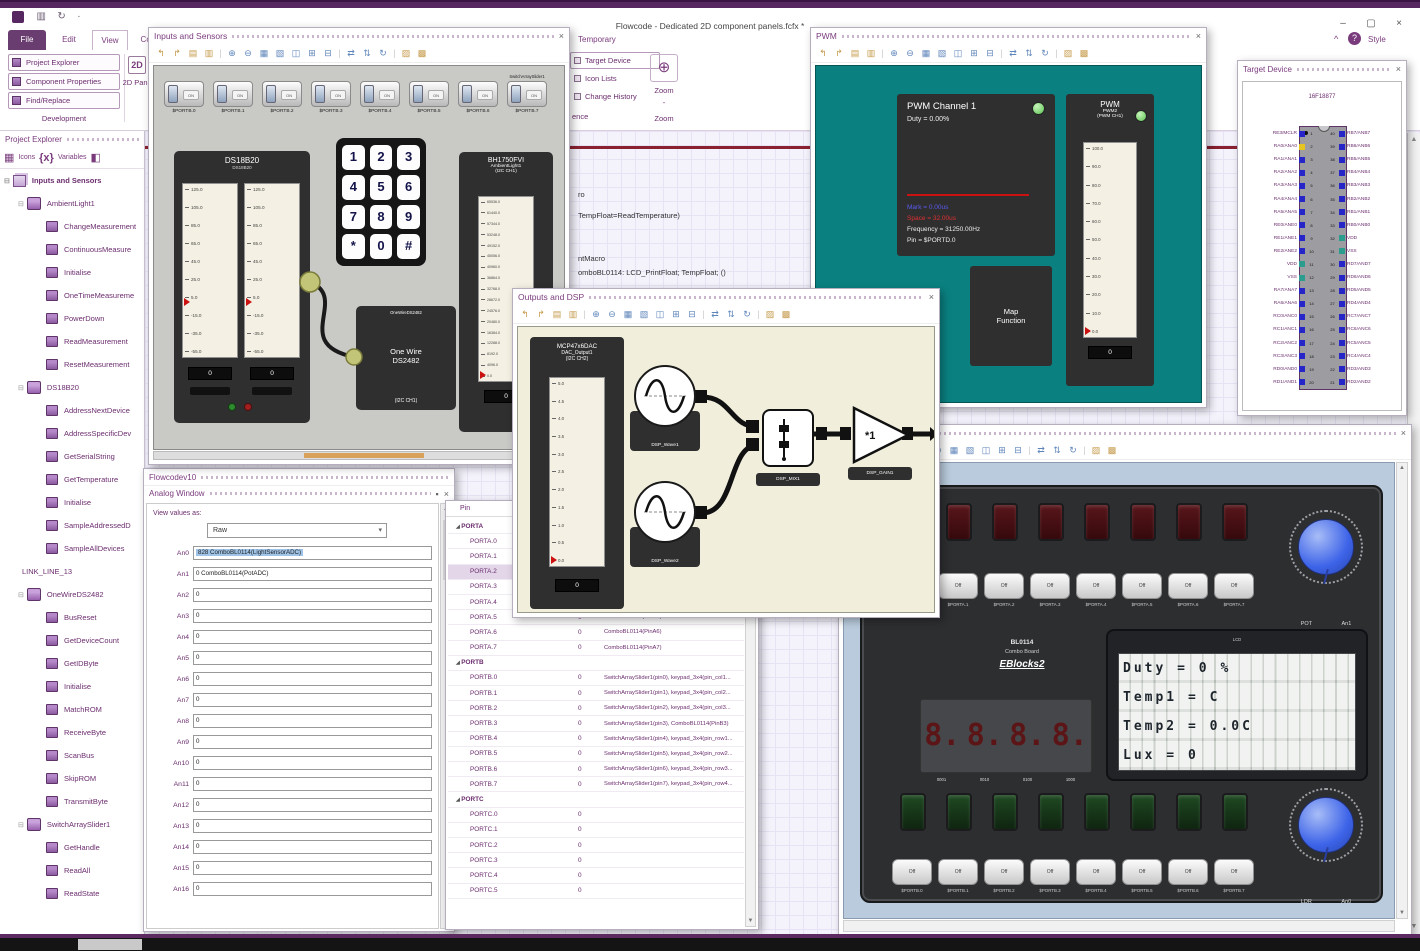  Describe the element at coordinates (72, 479) in the screenshot. I see `tree-item: GetTemperature` at that location.